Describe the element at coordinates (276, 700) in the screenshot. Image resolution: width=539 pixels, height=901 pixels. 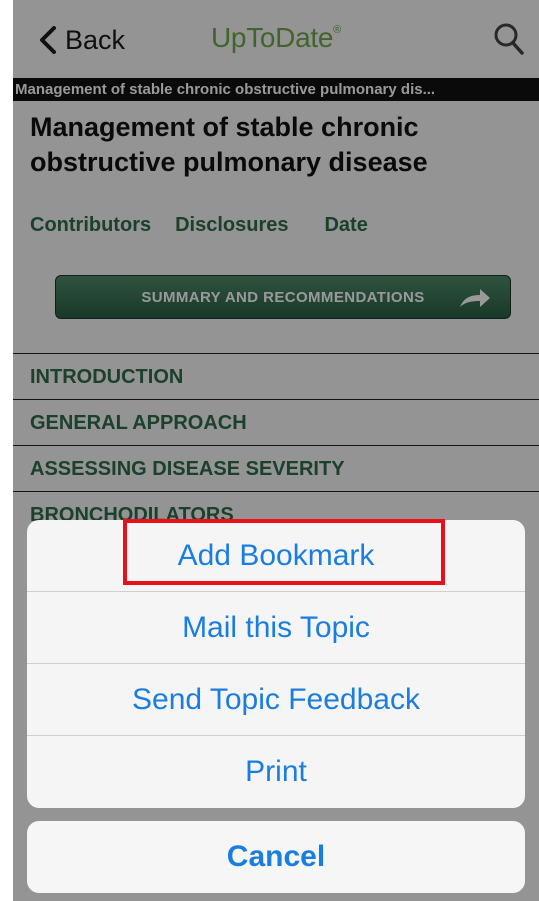
I see `send-feedback-button: Send Topic Feedback` at that location.